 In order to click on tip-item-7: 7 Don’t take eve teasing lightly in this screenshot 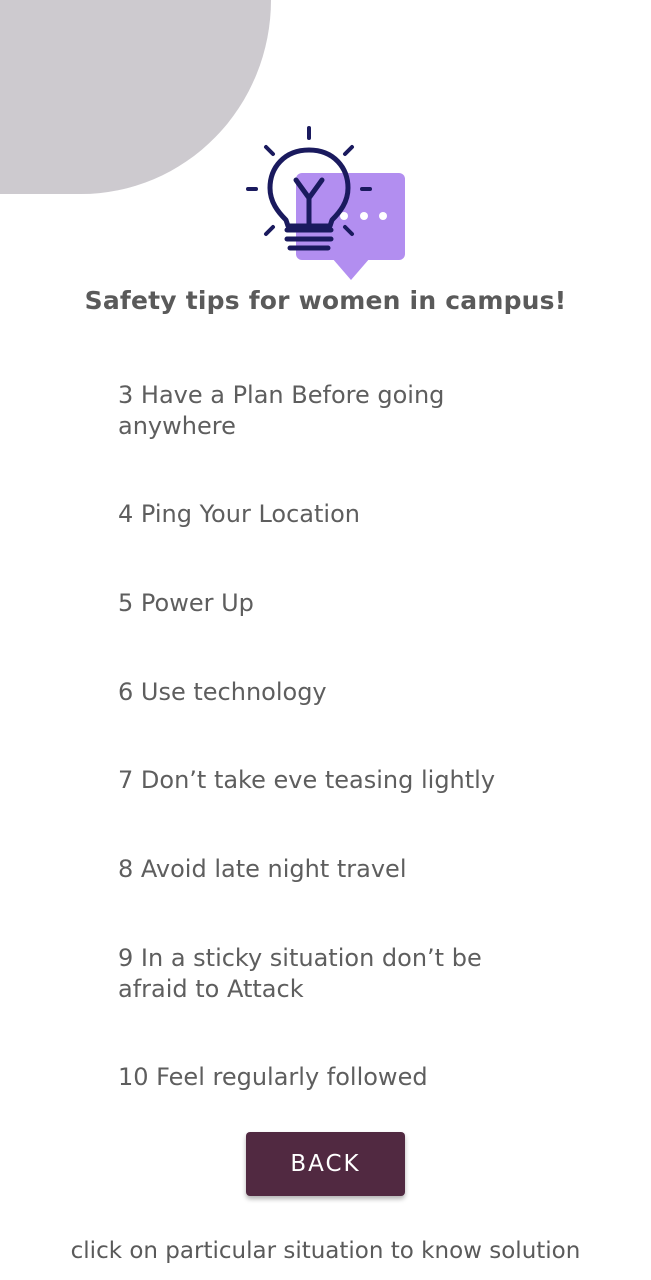, I will do `click(328, 780)`.